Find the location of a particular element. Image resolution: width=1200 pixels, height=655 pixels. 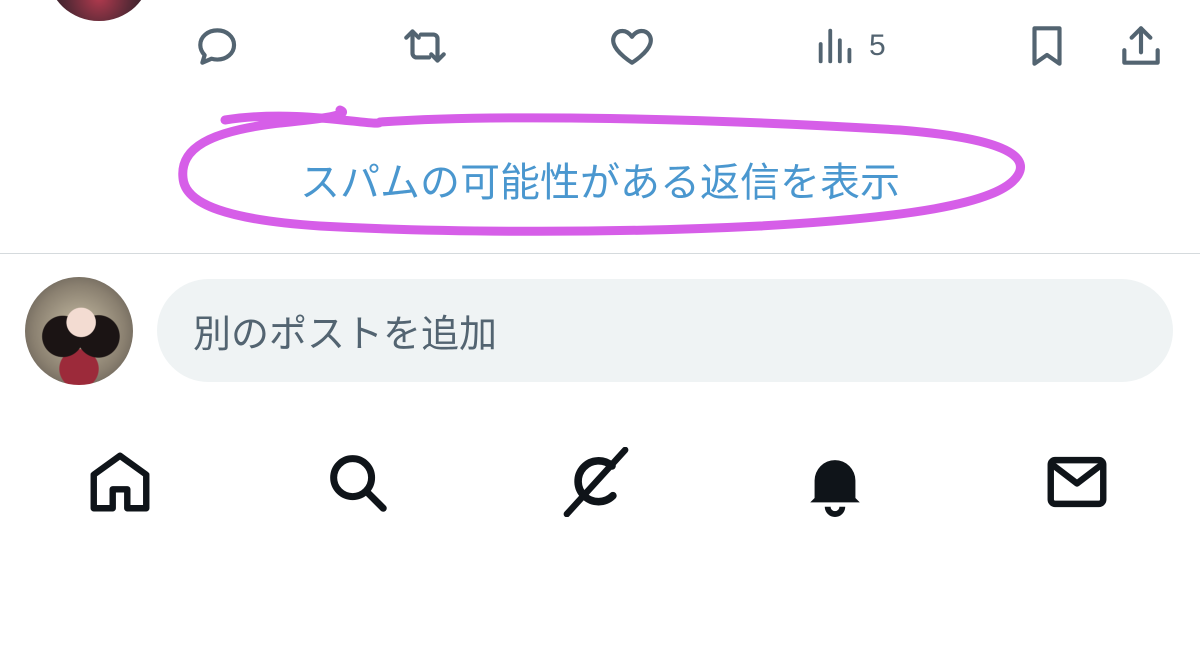

bookmark-icon is located at coordinates (1047, 46).